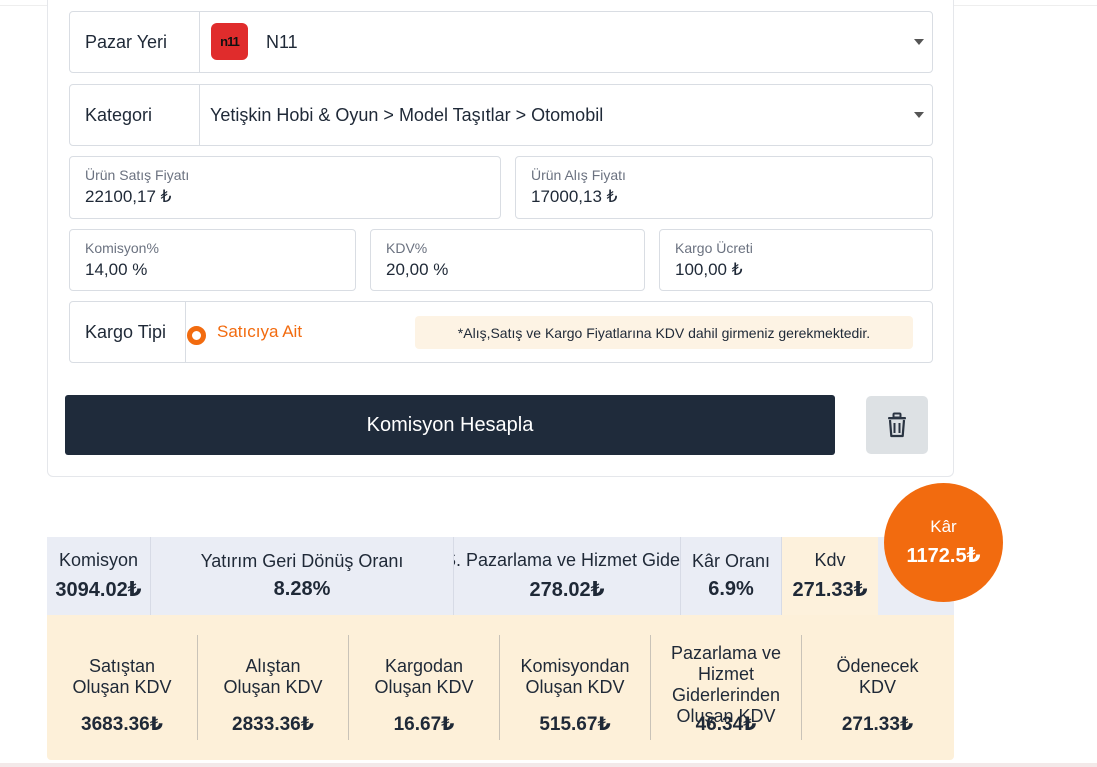  What do you see at coordinates (407, 248) in the screenshot?
I see `vat-label: KDV%` at bounding box center [407, 248].